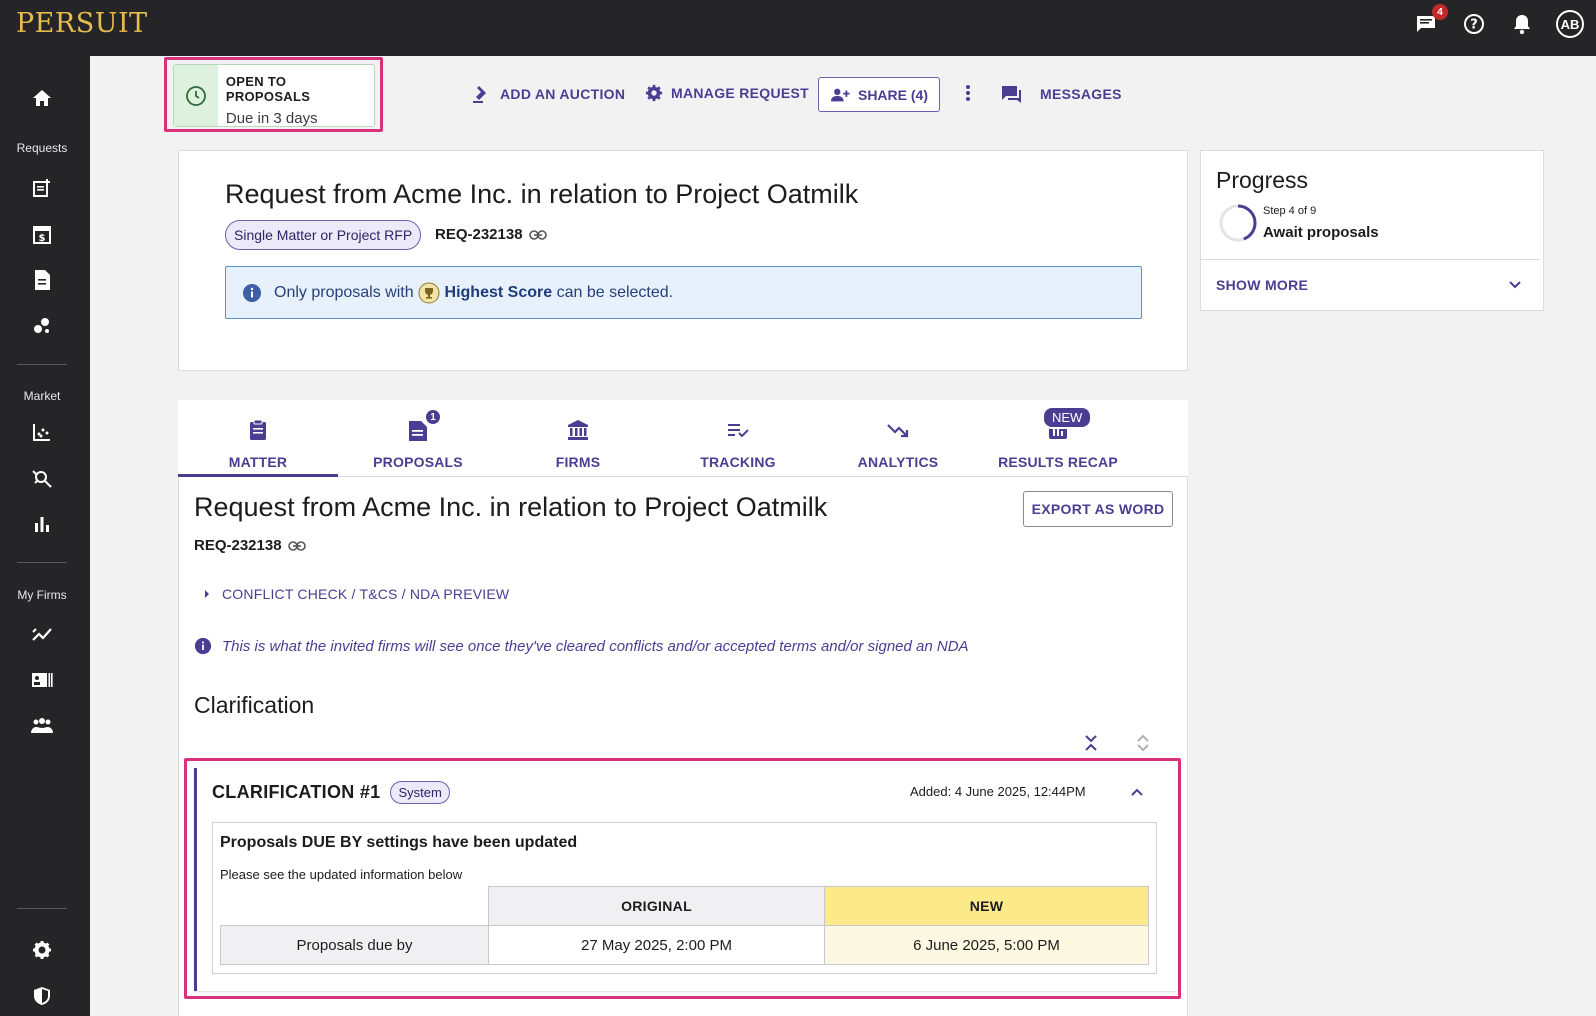 The width and height of the screenshot is (1596, 1016). Describe the element at coordinates (207, 594) in the screenshot. I see `caret-right-icon` at that location.